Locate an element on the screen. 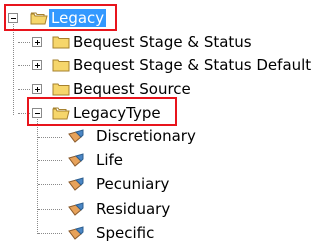  tree-node-bequest-source: Bequest Source is located at coordinates (132, 89).